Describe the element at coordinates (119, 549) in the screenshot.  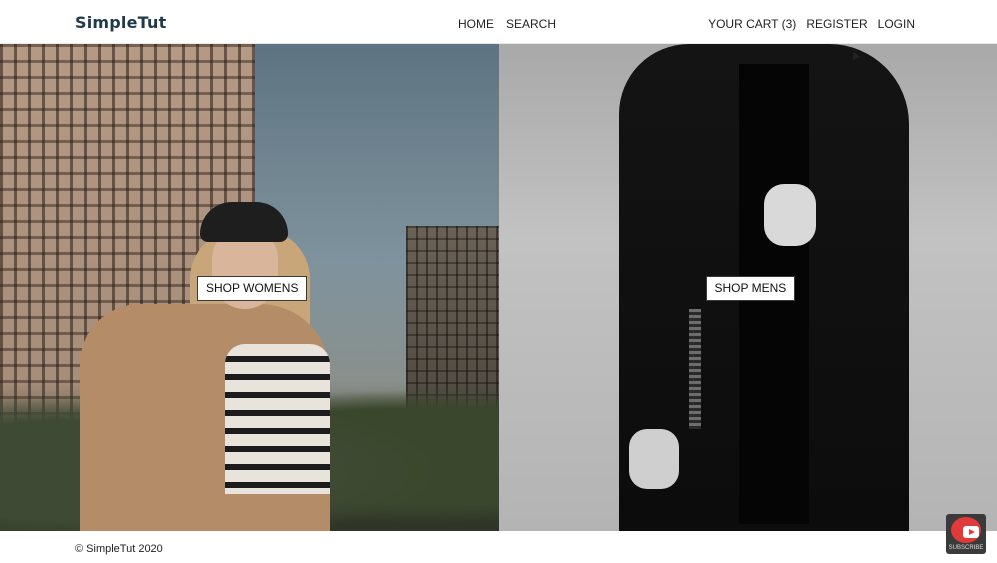
I see `copyright-text: © SimpleTut 2020` at that location.